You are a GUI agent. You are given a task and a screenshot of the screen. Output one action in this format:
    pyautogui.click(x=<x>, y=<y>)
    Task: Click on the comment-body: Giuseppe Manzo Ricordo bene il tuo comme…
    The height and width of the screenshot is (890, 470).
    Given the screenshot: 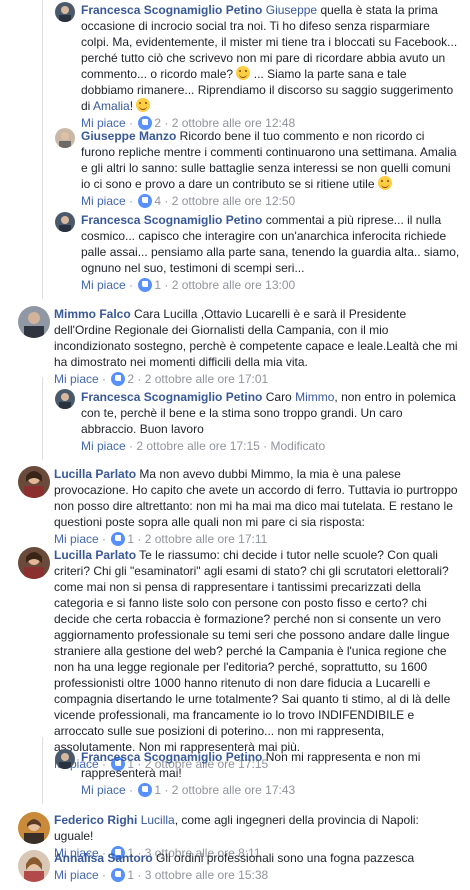 What is the action you would take?
    pyautogui.click(x=270, y=160)
    